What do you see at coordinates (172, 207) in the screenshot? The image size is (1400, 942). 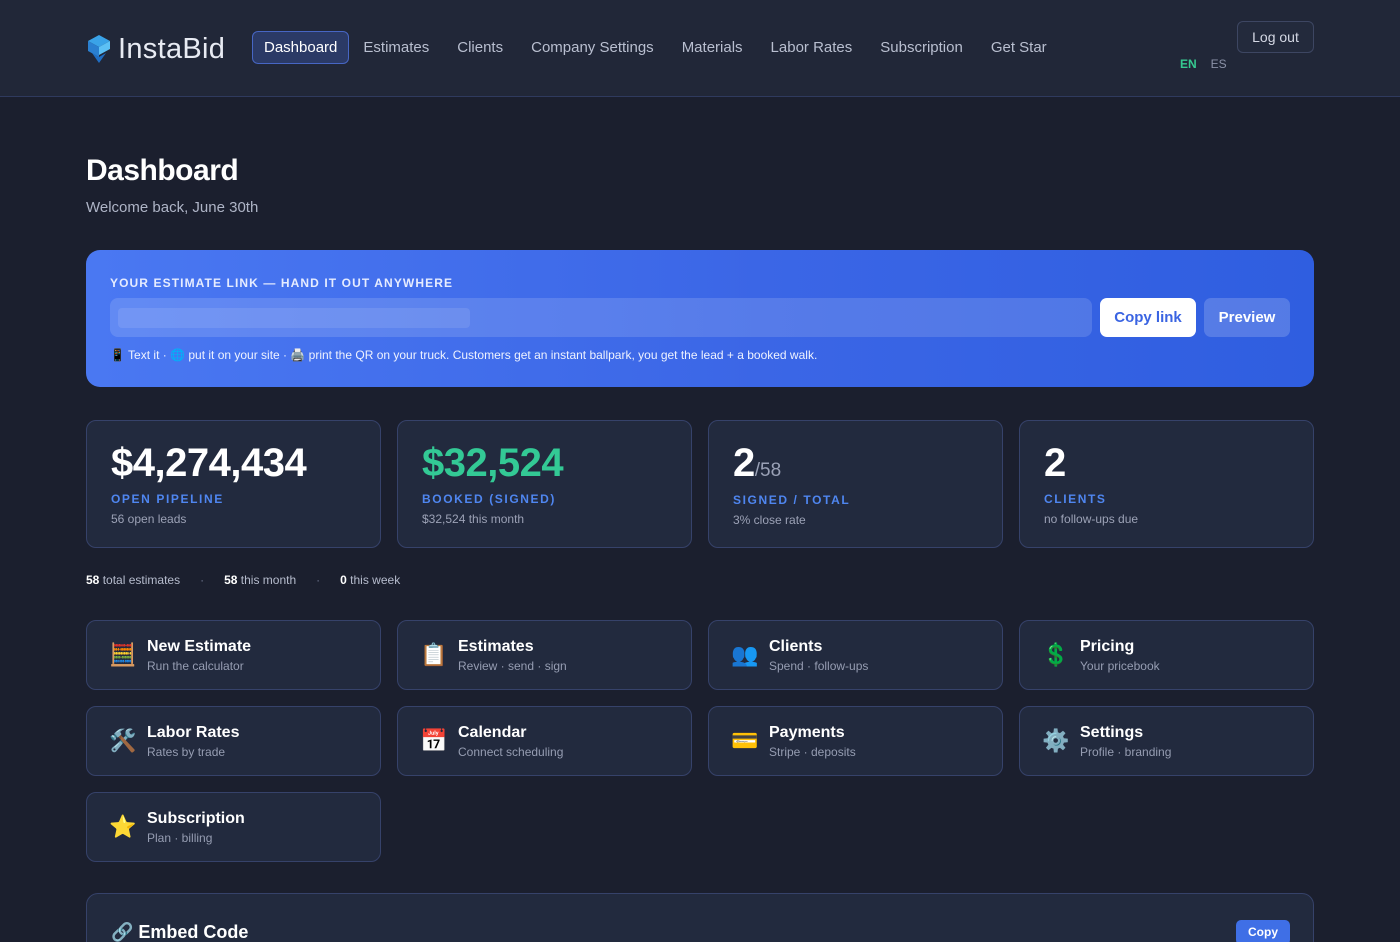 I see `welcome-message: Welcome back, June 30th` at bounding box center [172, 207].